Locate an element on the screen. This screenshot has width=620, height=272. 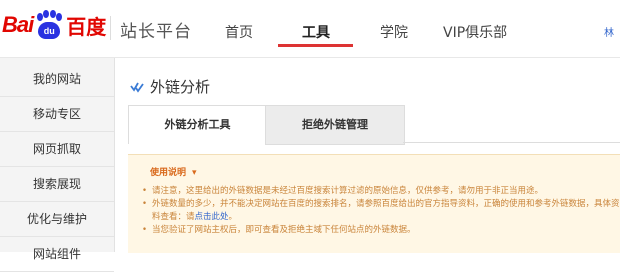
sidebar-item-components: 网站组件 is located at coordinates (57, 254).